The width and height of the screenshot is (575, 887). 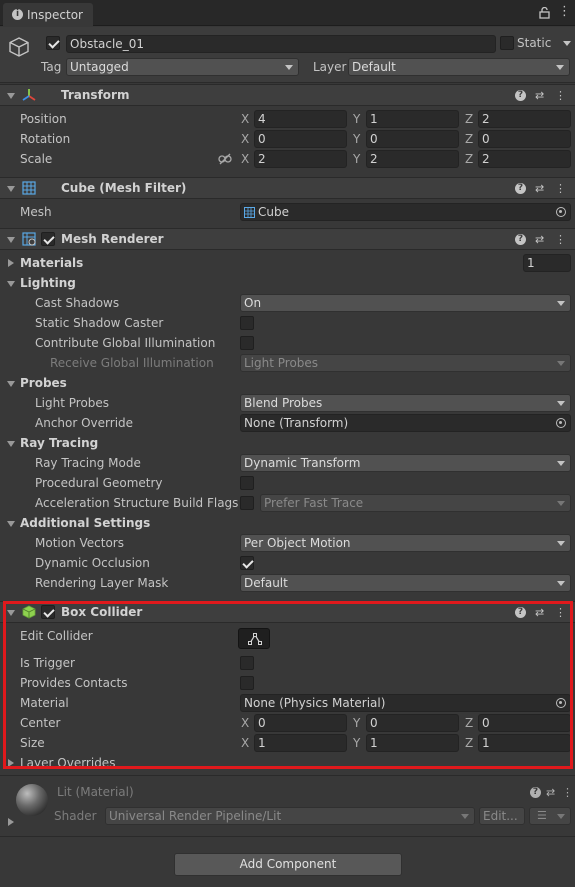 I want to click on static-shadow-caster-checkbox, so click(x=247, y=323).